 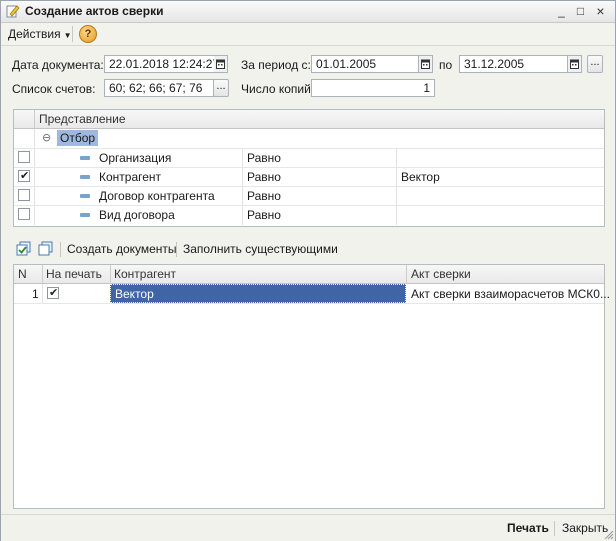 What do you see at coordinates (554, 528) in the screenshot?
I see `footer-separator` at bounding box center [554, 528].